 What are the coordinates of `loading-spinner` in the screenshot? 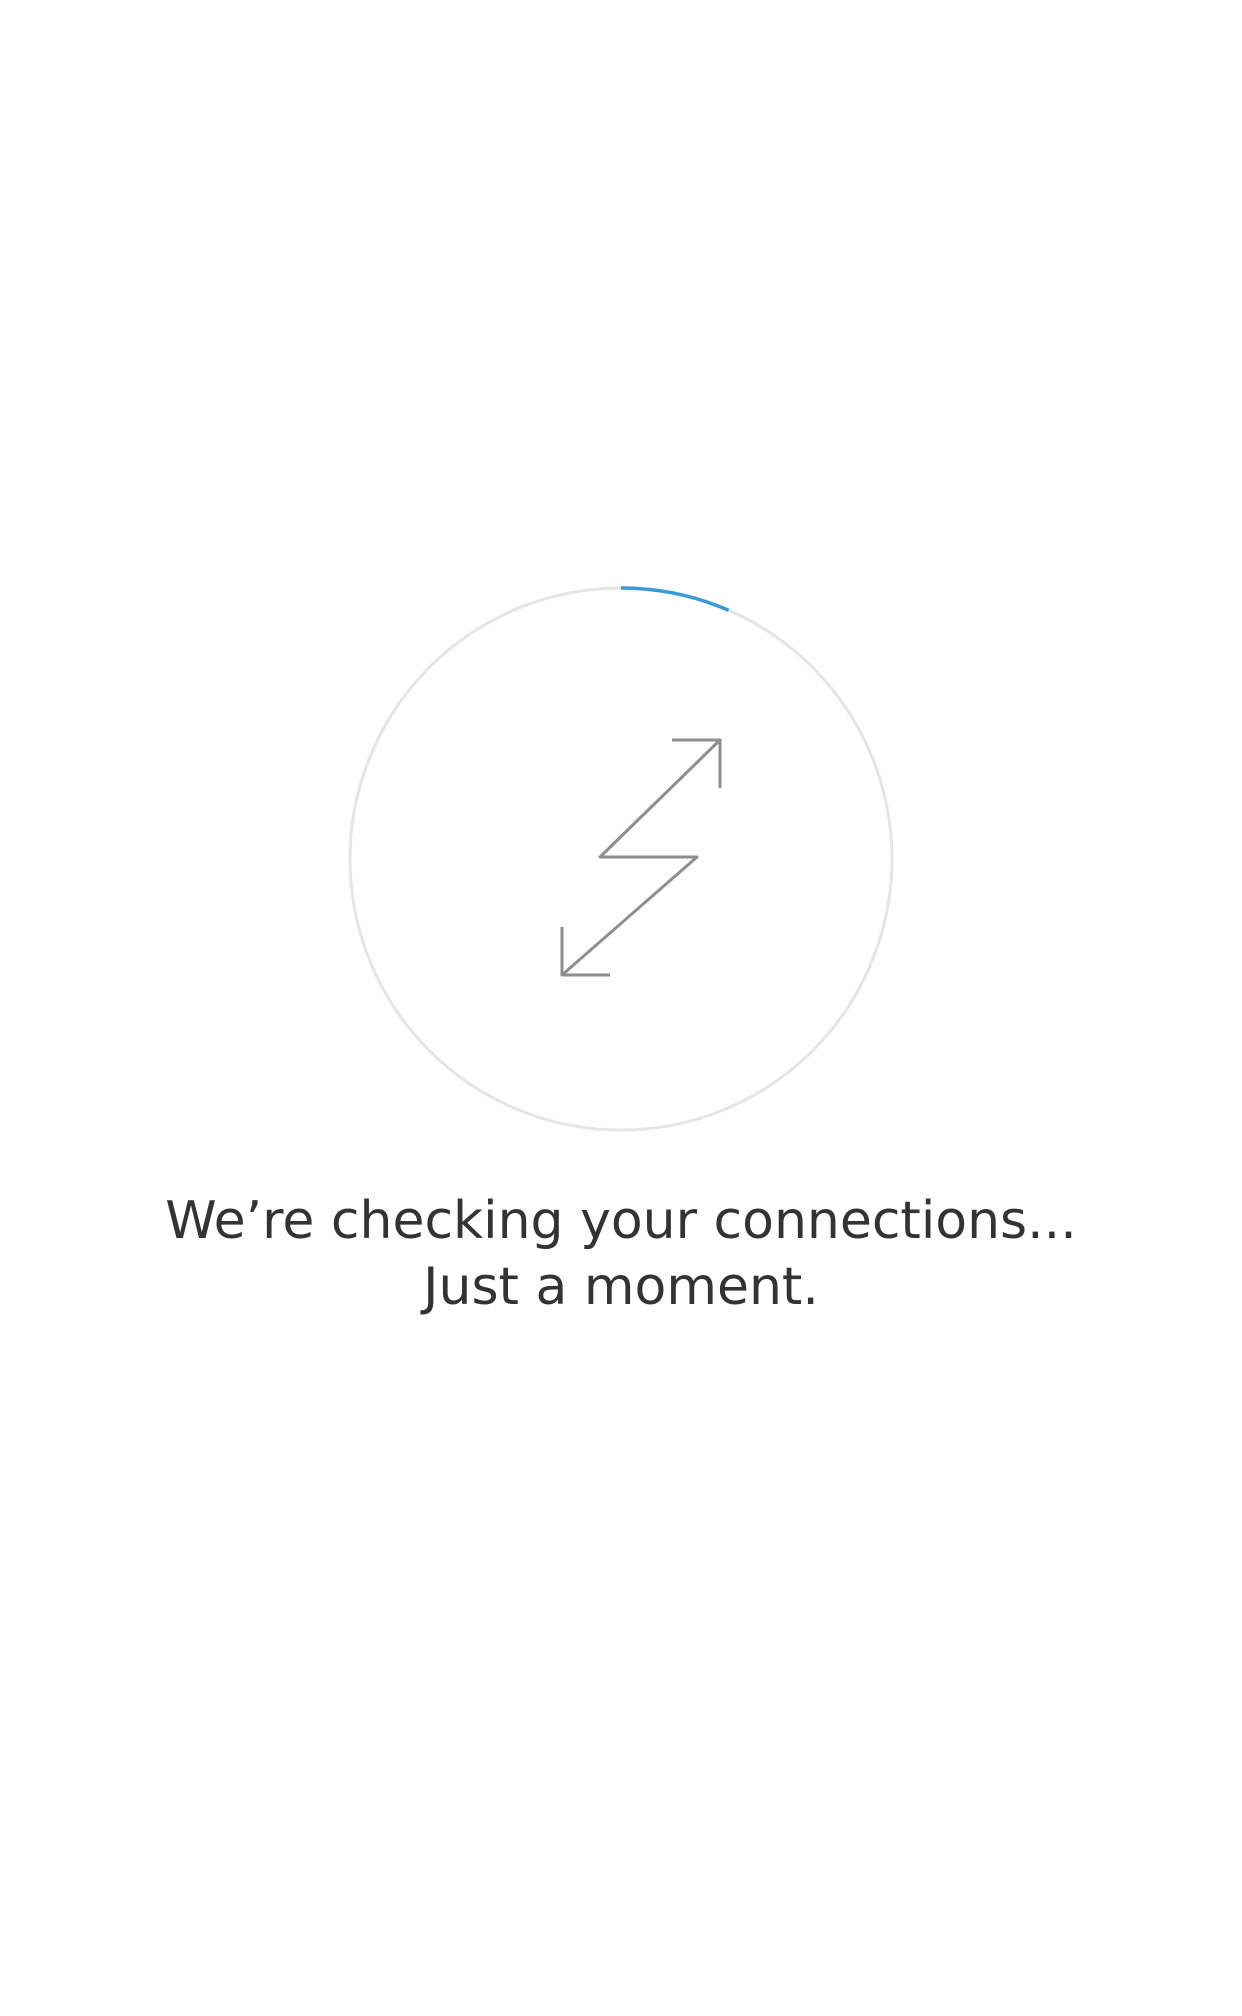 It's located at (621, 859).